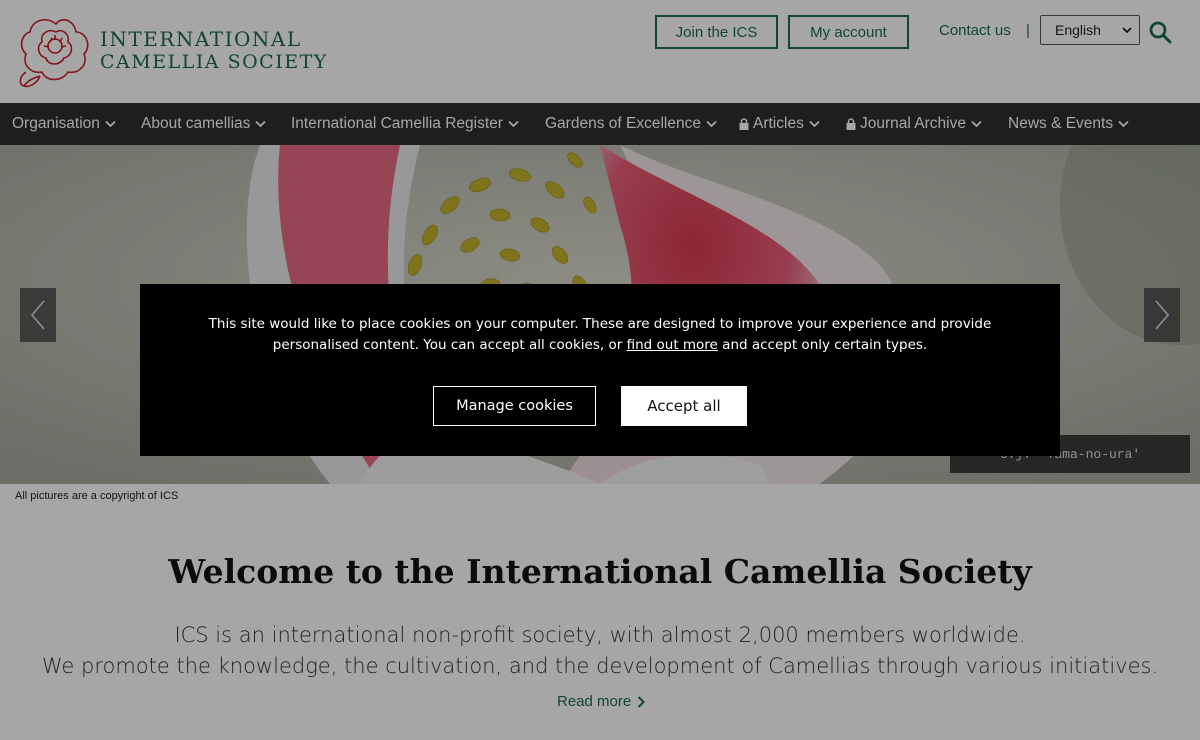 This screenshot has height=740, width=1200. What do you see at coordinates (514, 406) in the screenshot?
I see `manage-cookies-button: Manage cookies` at bounding box center [514, 406].